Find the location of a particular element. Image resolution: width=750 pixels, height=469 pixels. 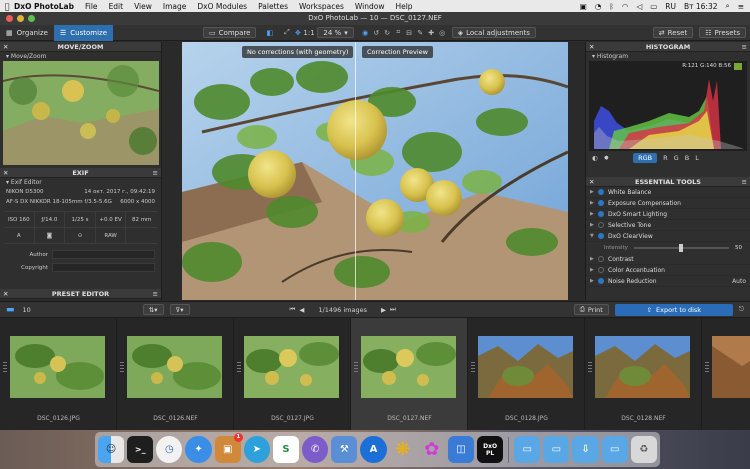

clock-app-icon: ◷ is located at coordinates (169, 449).